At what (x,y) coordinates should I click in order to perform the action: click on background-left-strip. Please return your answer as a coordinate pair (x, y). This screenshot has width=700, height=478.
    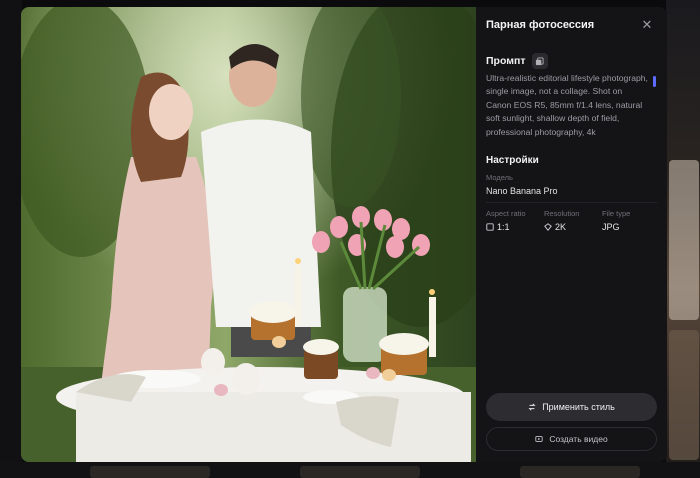
    Looking at the image, I should click on (11, 239).